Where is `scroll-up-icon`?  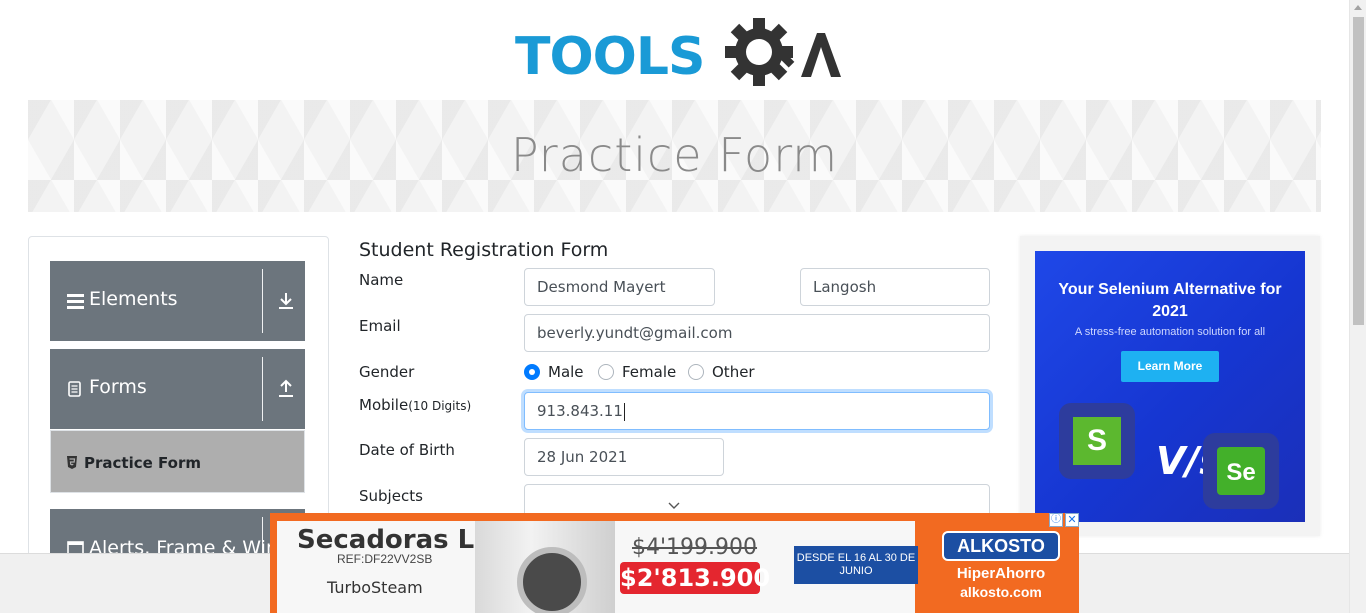 scroll-up-icon is located at coordinates (1358, 7).